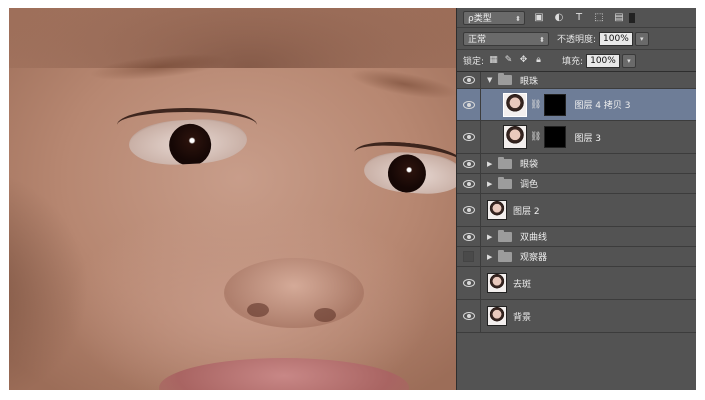 The width and height of the screenshot is (705, 400). I want to click on layer-name: 眼珠, so click(529, 81).